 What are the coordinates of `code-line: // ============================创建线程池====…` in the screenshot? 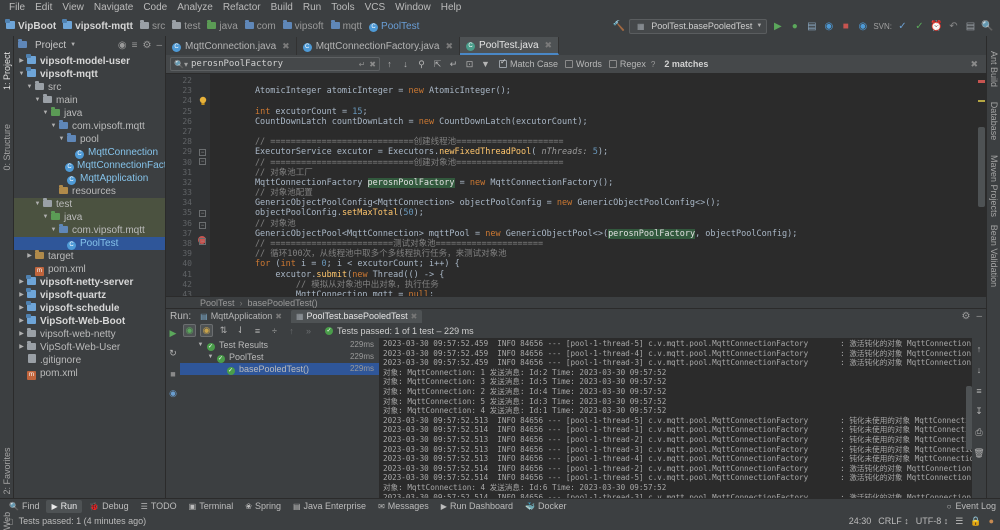 It's located at (598, 142).